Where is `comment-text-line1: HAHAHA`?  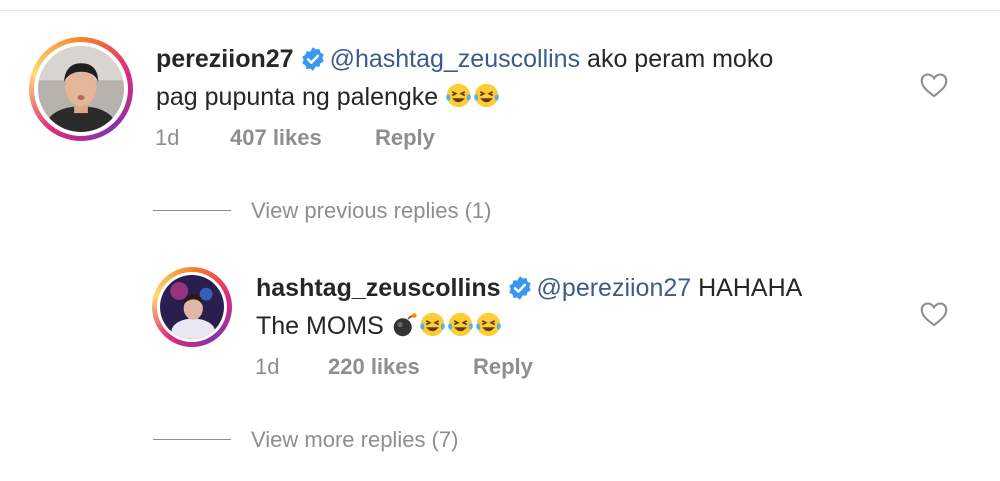
comment-text-line1: HAHAHA is located at coordinates (747, 288).